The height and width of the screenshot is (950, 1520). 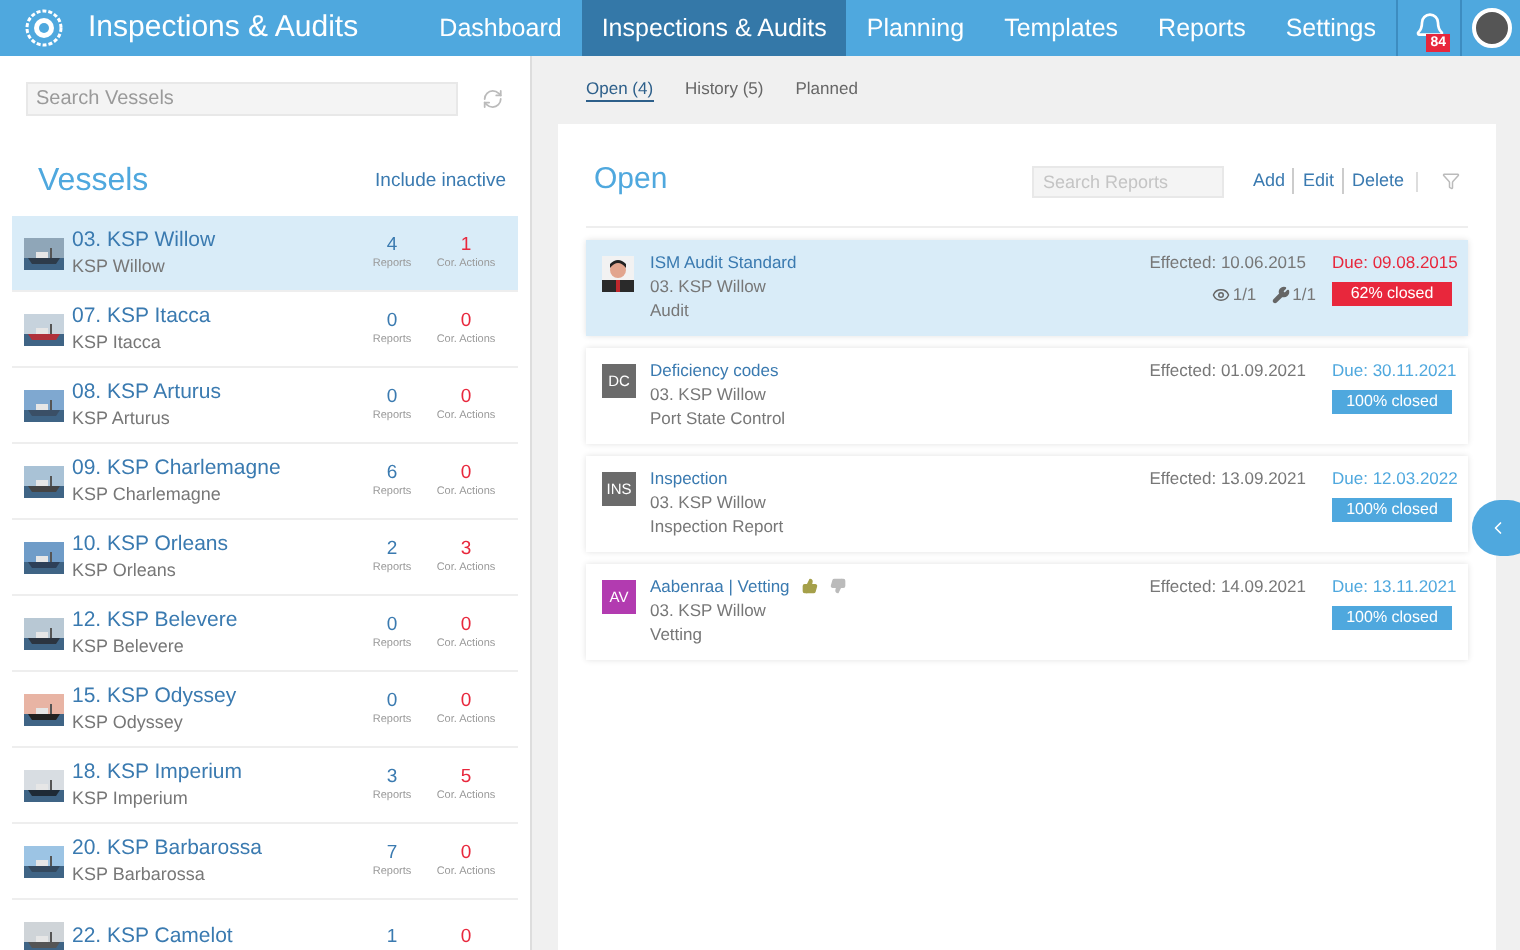 I want to click on vessel-name: 09. KSP Charlemagne, so click(x=177, y=469).